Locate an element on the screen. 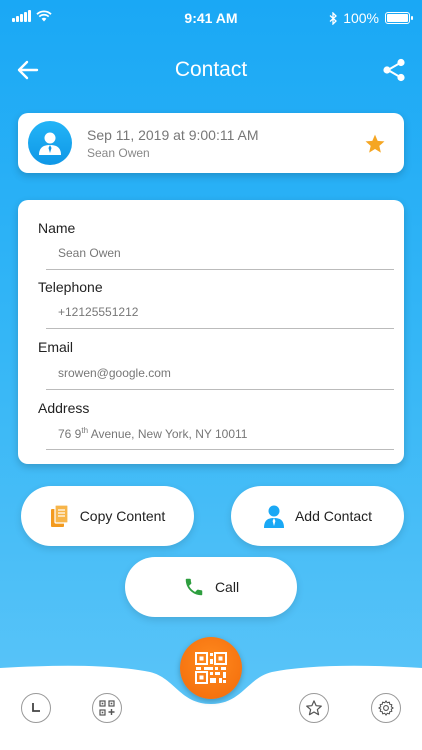  page-title: Contact is located at coordinates (211, 69).